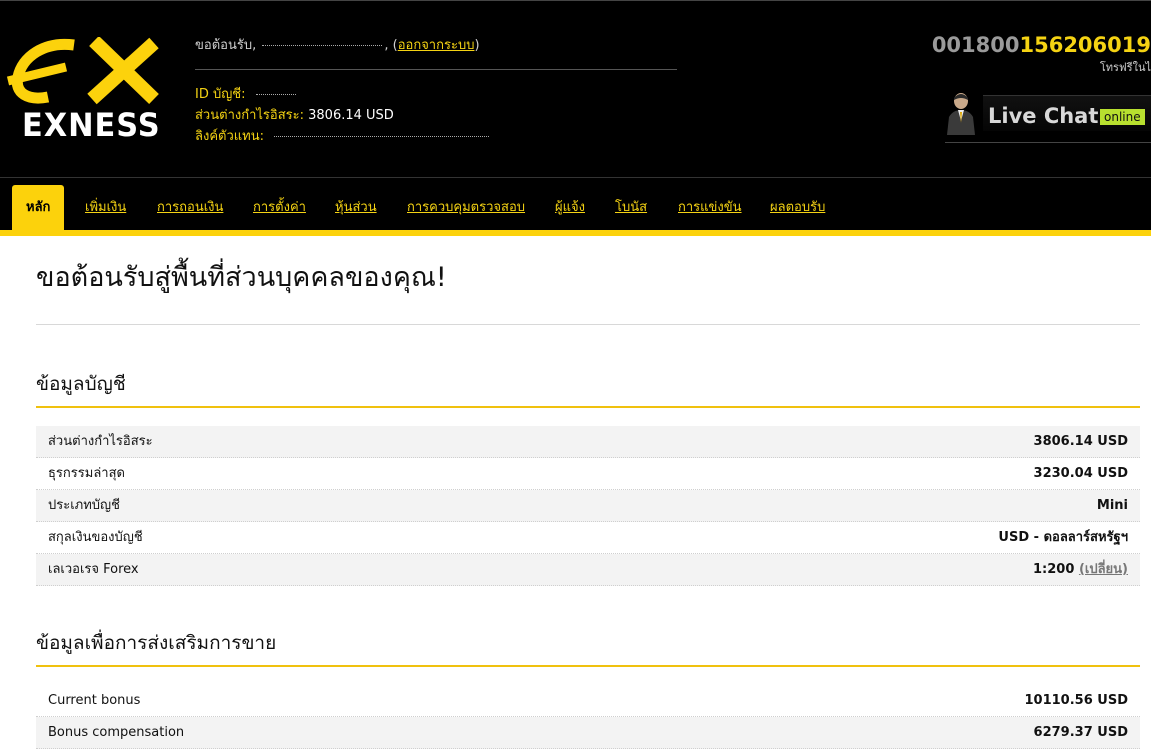 The height and width of the screenshot is (749, 1151). What do you see at coordinates (1080, 732) in the screenshot?
I see `row-value: 6279.37 USD` at bounding box center [1080, 732].